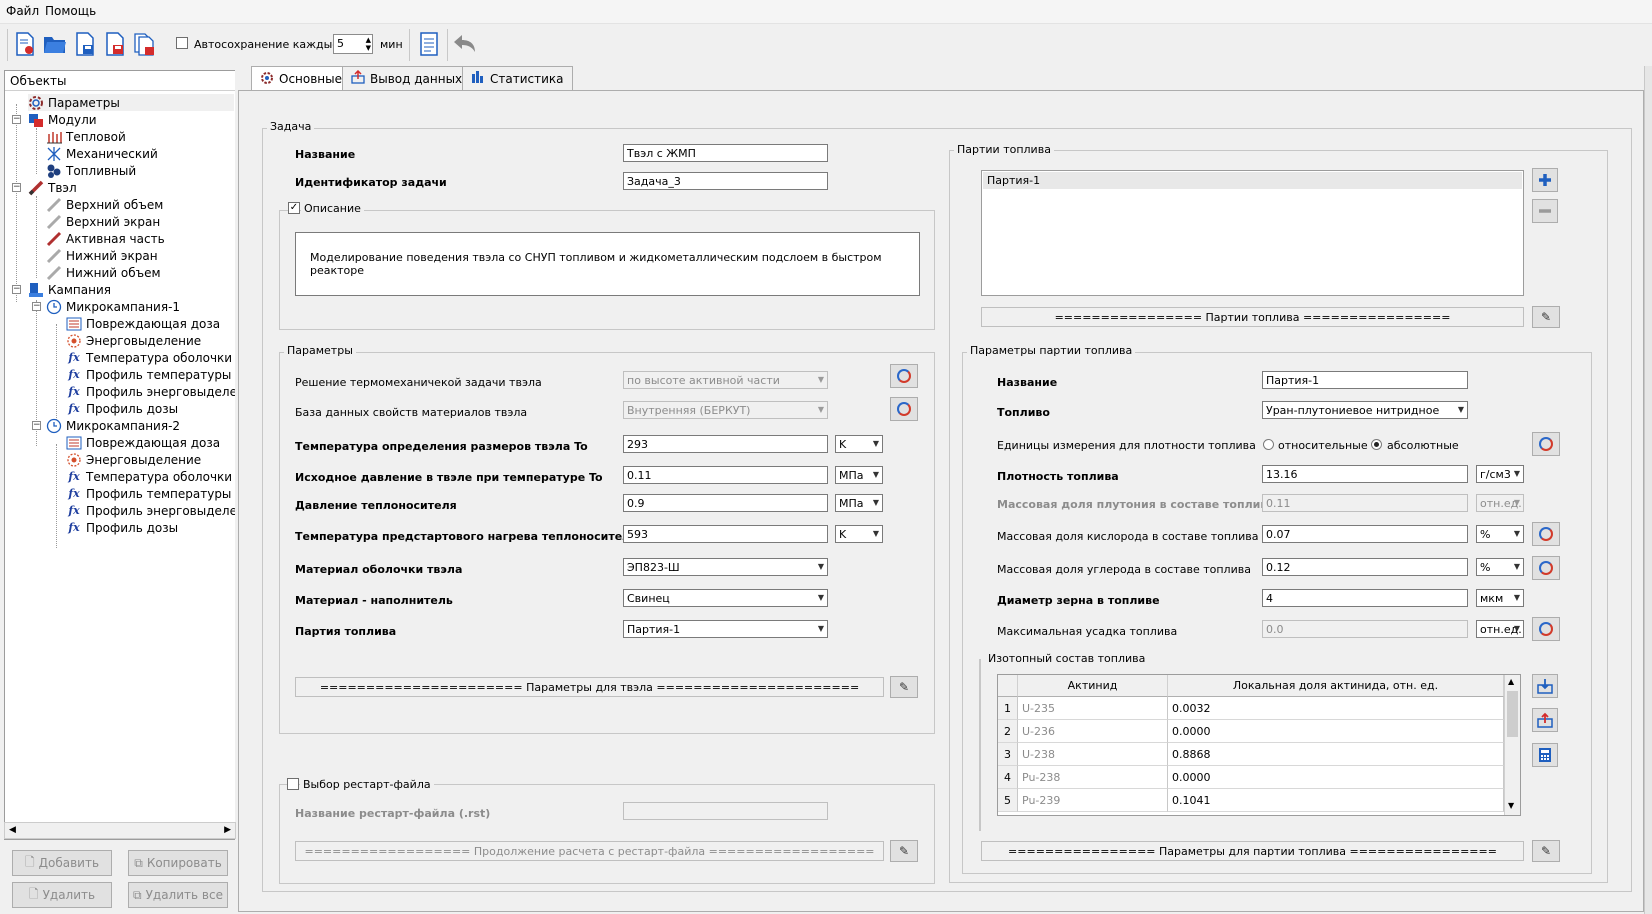 Image resolution: width=1652 pixels, height=914 pixels. Describe the element at coordinates (294, 208) in the screenshot. I see `description-checkbox: ✓` at that location.